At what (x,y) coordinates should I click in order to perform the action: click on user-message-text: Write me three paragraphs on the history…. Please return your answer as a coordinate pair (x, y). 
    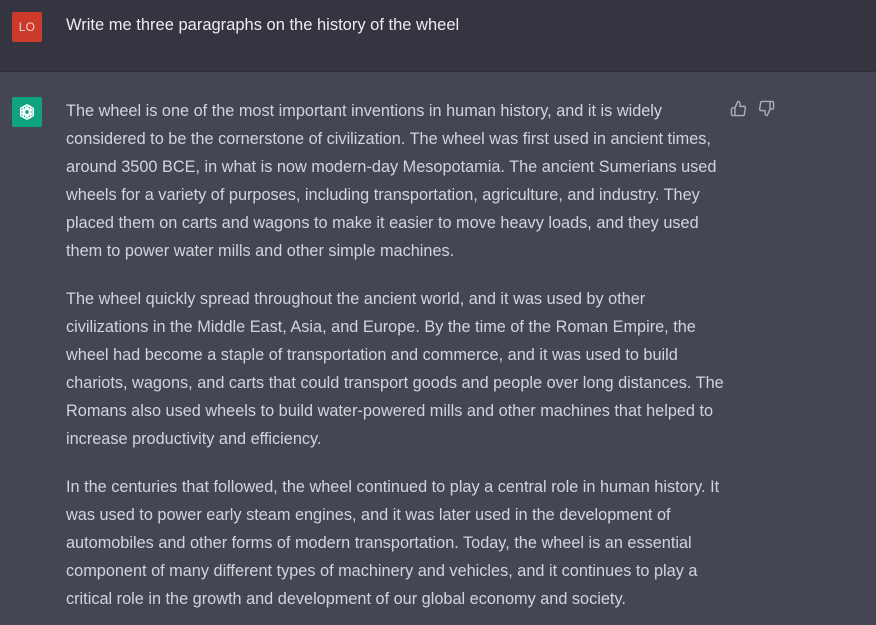
    Looking at the image, I should click on (263, 25).